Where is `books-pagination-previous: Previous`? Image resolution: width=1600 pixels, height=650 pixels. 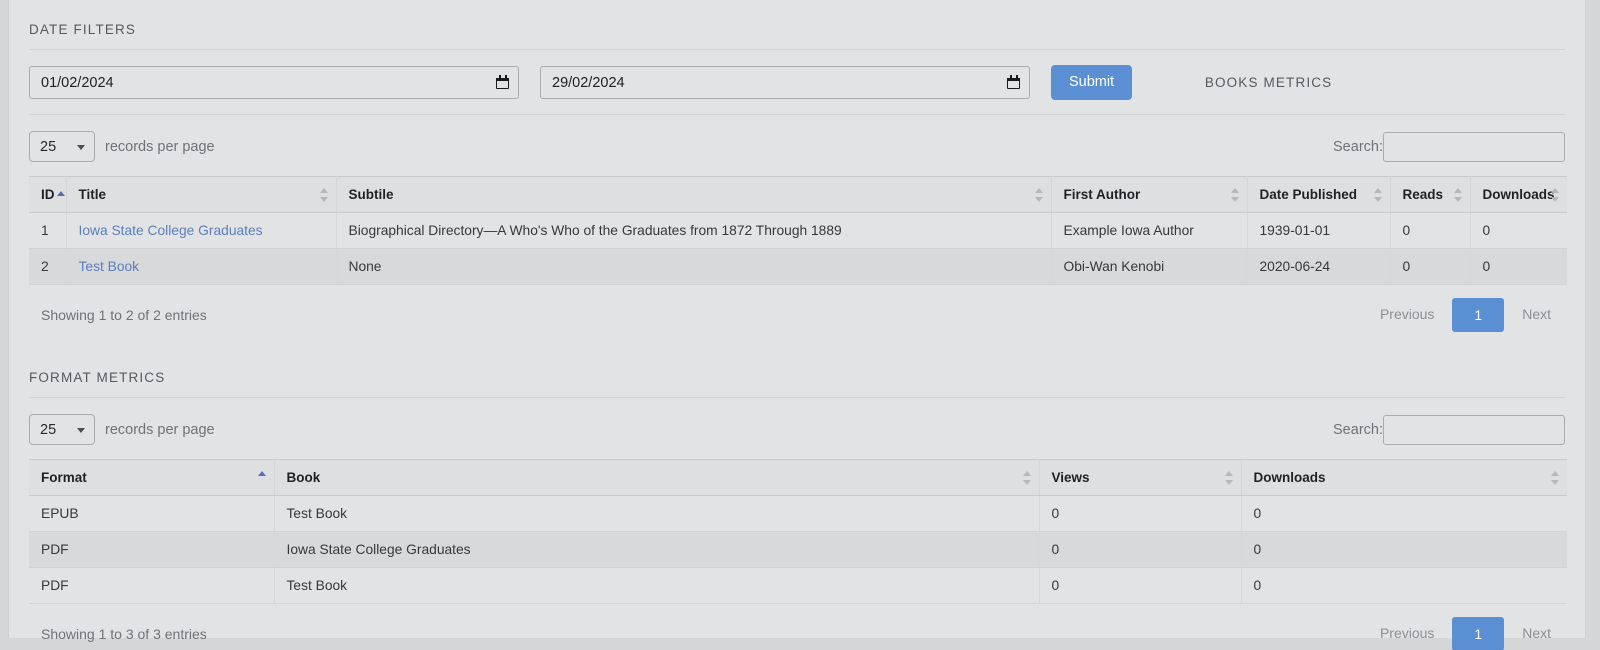
books-pagination-previous: Previous is located at coordinates (1407, 315).